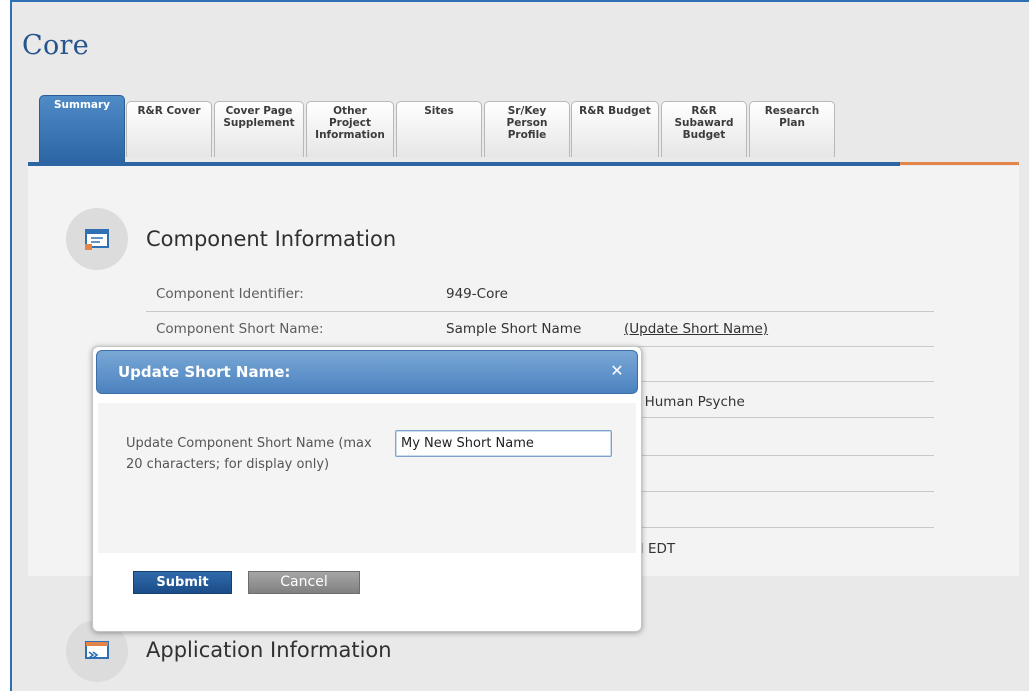 Image resolution: width=1029 pixels, height=691 pixels. I want to click on short-name-input, so click(503, 443).